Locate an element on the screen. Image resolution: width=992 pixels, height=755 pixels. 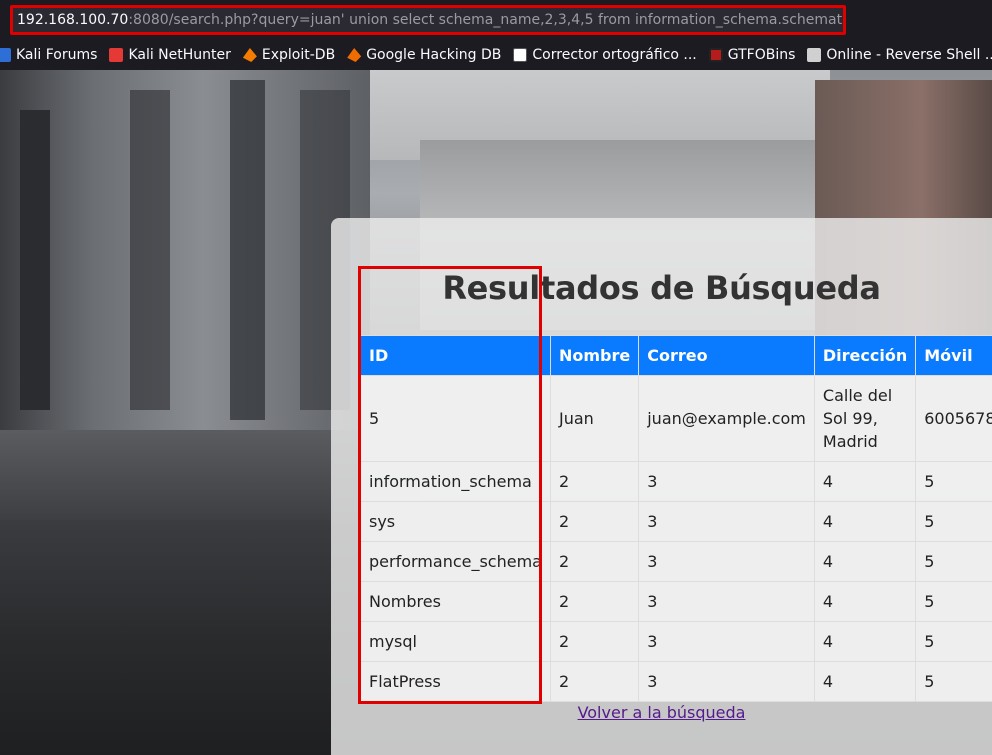
kali-dragon-icon is located at coordinates (5, 55).